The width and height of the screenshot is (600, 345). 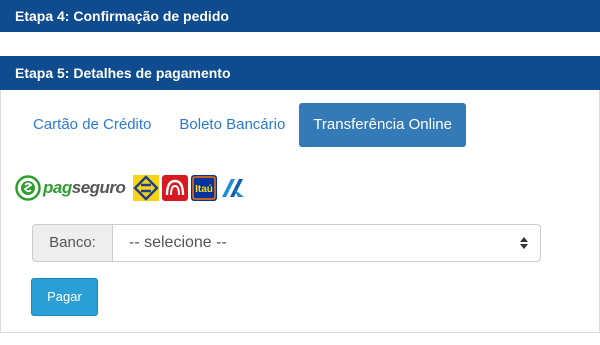 What do you see at coordinates (232, 125) in the screenshot?
I see `tab-bank-slip: Boleto Bancário` at bounding box center [232, 125].